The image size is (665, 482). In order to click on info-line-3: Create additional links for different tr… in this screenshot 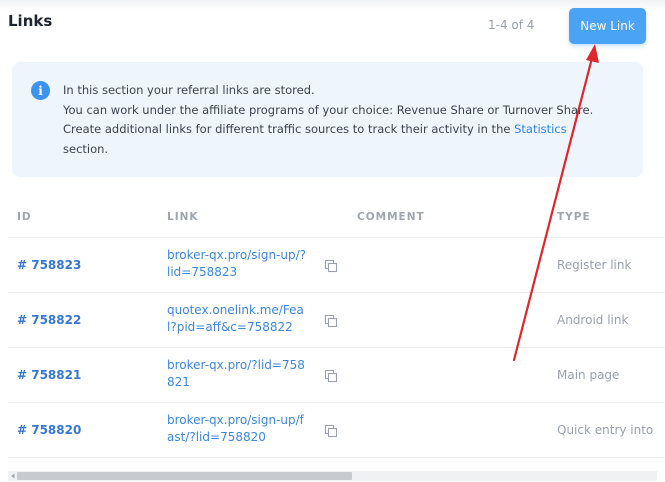, I will do `click(350, 130)`.